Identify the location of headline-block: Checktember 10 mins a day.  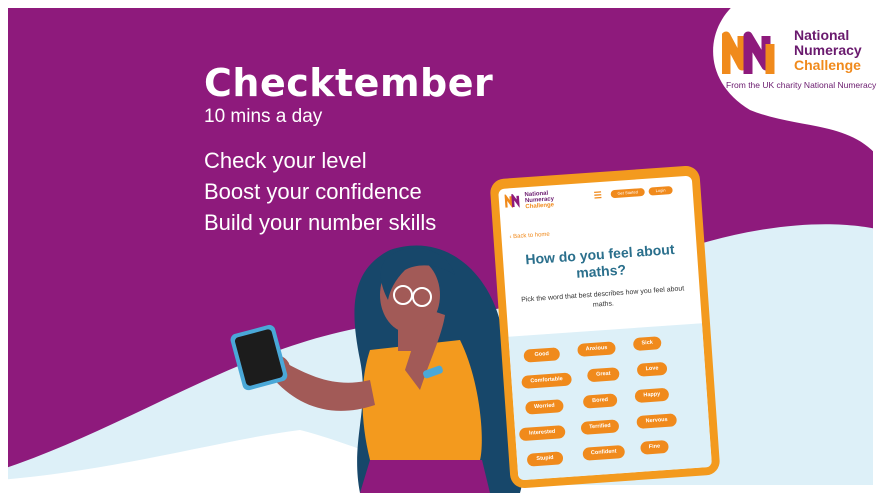
(348, 95).